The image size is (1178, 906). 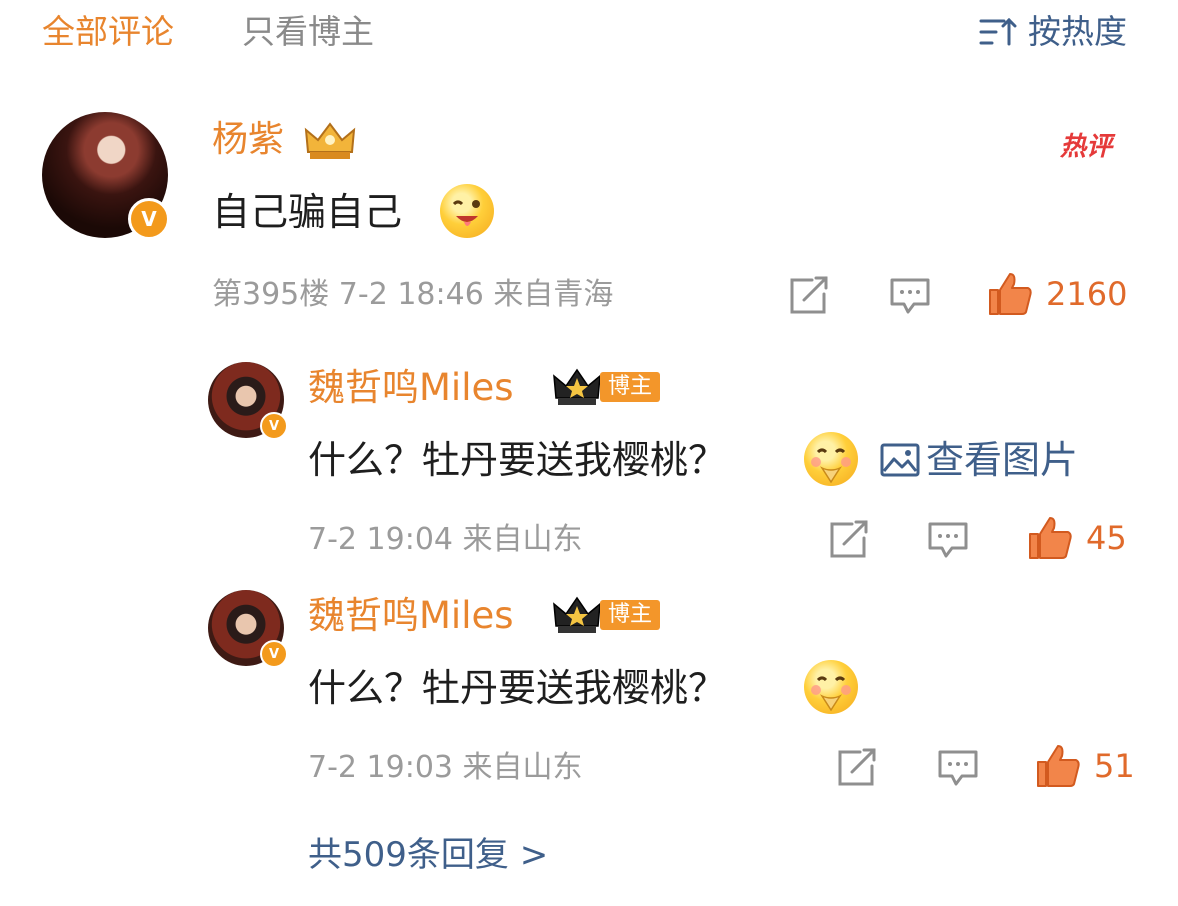 I want to click on sort-icon, so click(x=998, y=31).